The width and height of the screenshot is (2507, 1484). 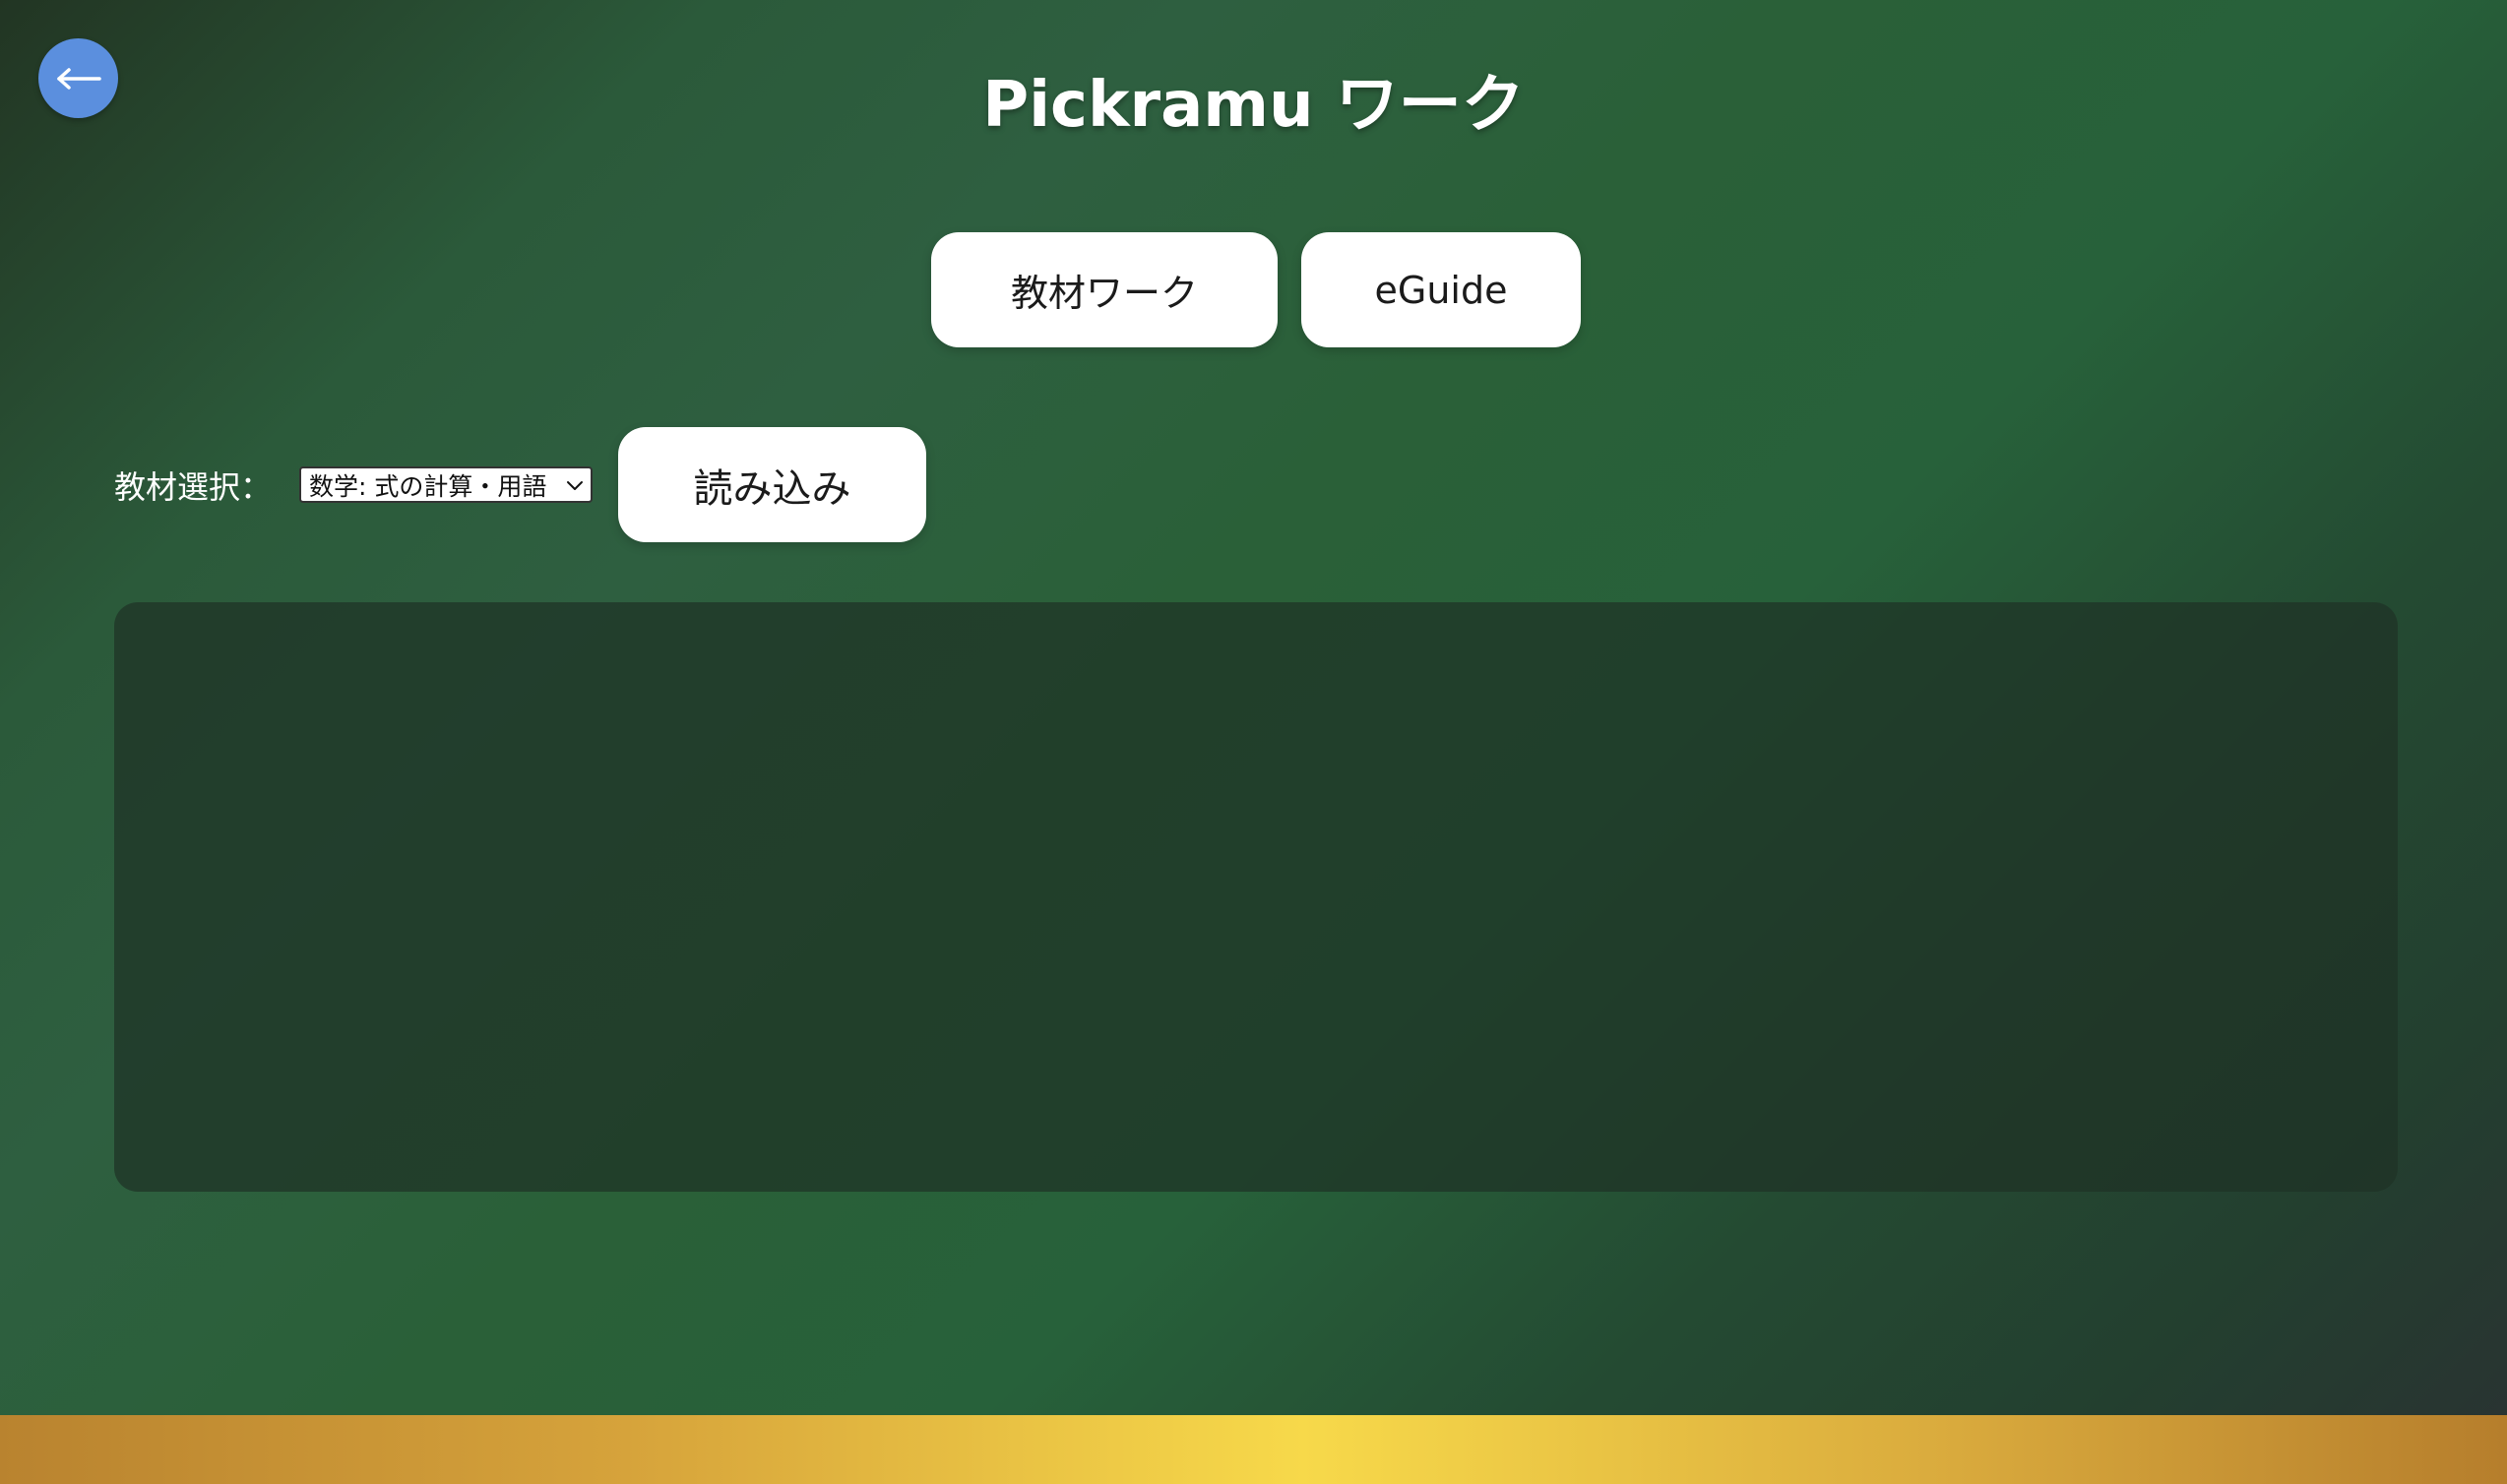 What do you see at coordinates (193, 487) in the screenshot?
I see `material-select-label: 教材選択：` at bounding box center [193, 487].